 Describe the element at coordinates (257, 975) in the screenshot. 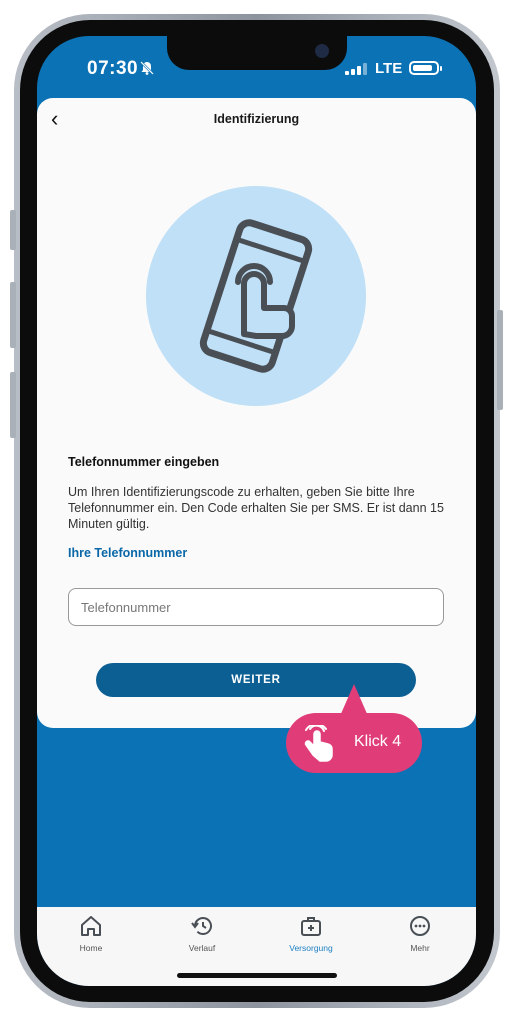

I see `home-indicator` at that location.